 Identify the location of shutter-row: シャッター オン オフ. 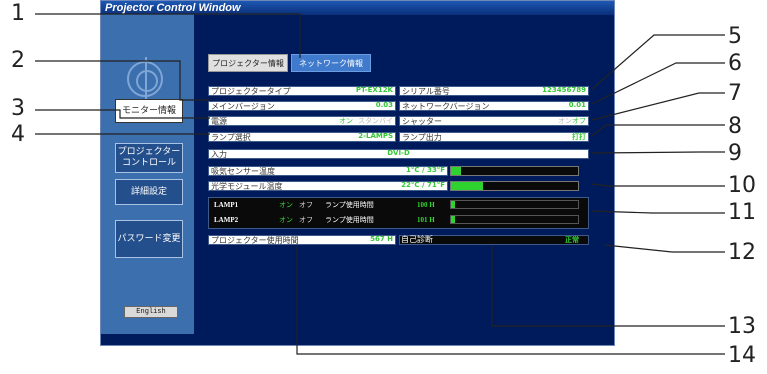
(494, 121).